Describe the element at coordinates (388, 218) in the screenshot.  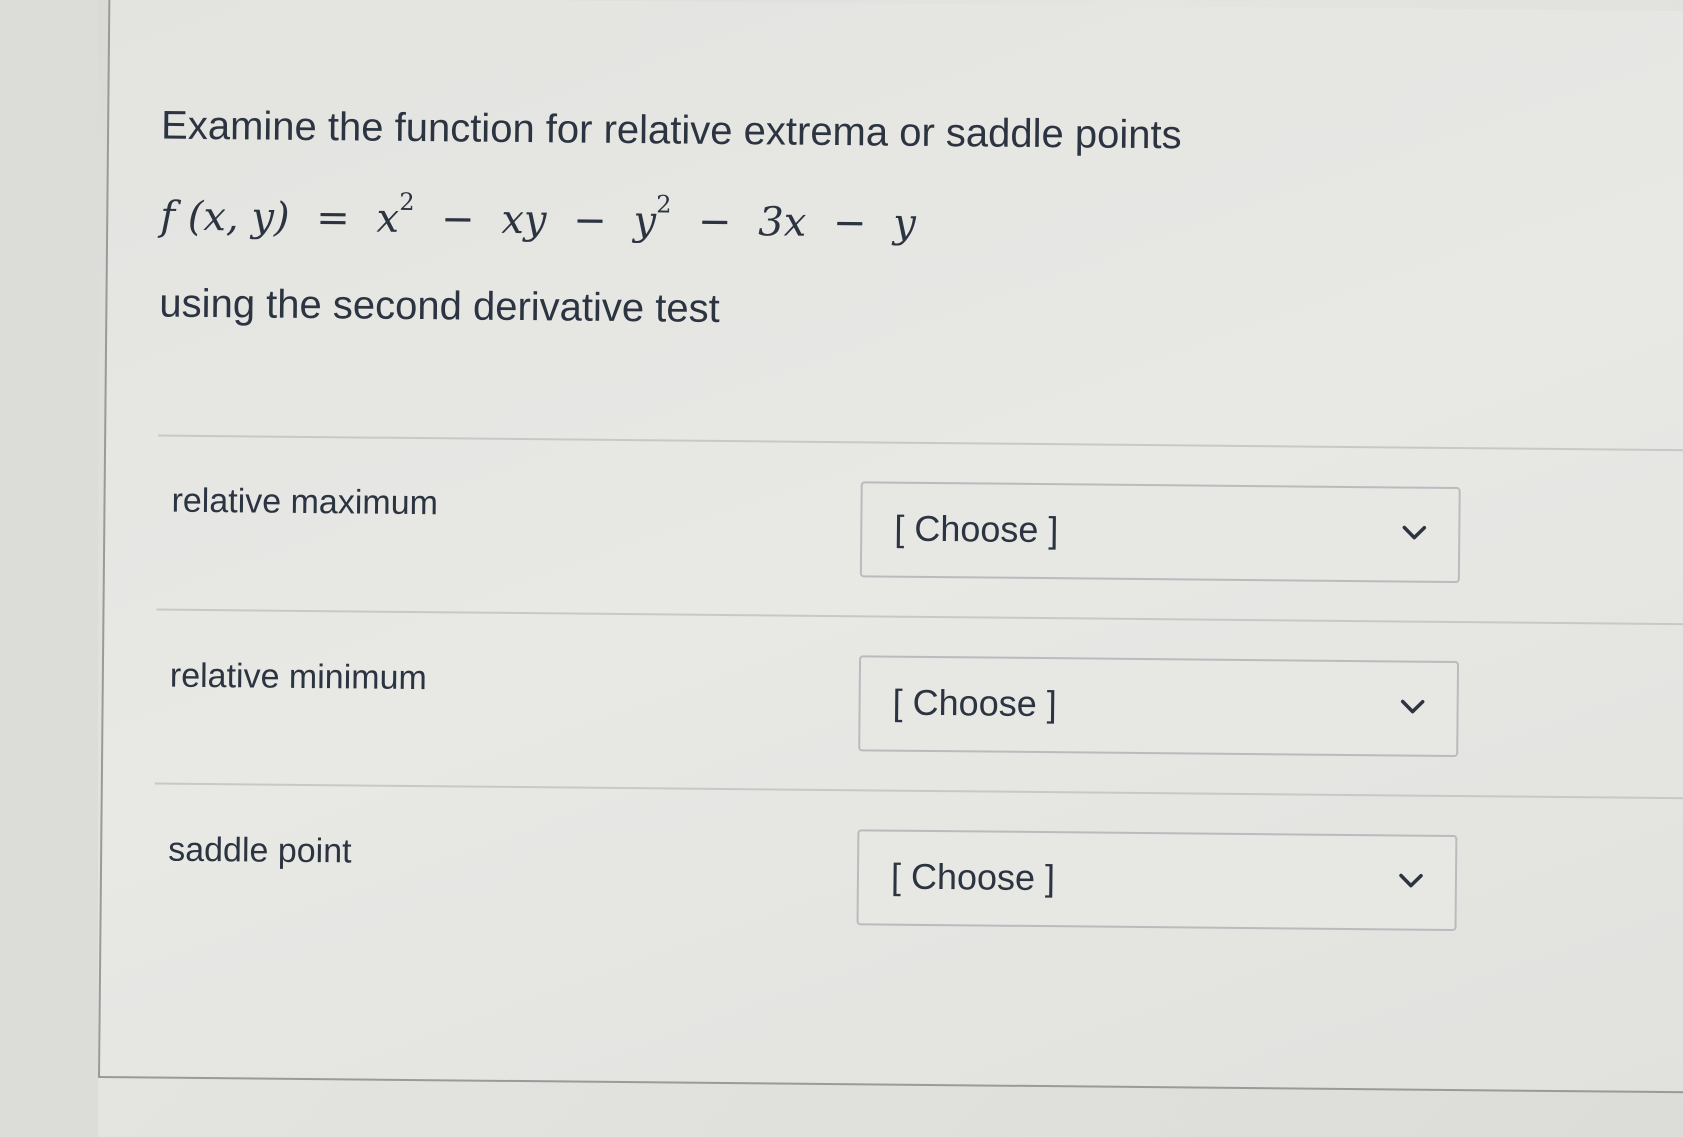
I see `formula-term-x: x` at that location.